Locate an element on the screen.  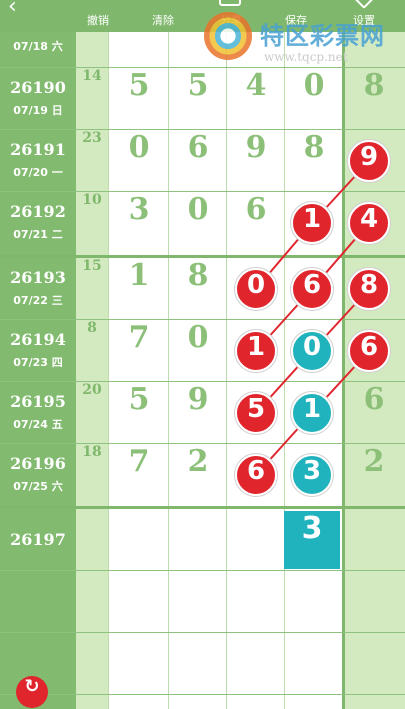
clear-icon is located at coordinates (162, 3).